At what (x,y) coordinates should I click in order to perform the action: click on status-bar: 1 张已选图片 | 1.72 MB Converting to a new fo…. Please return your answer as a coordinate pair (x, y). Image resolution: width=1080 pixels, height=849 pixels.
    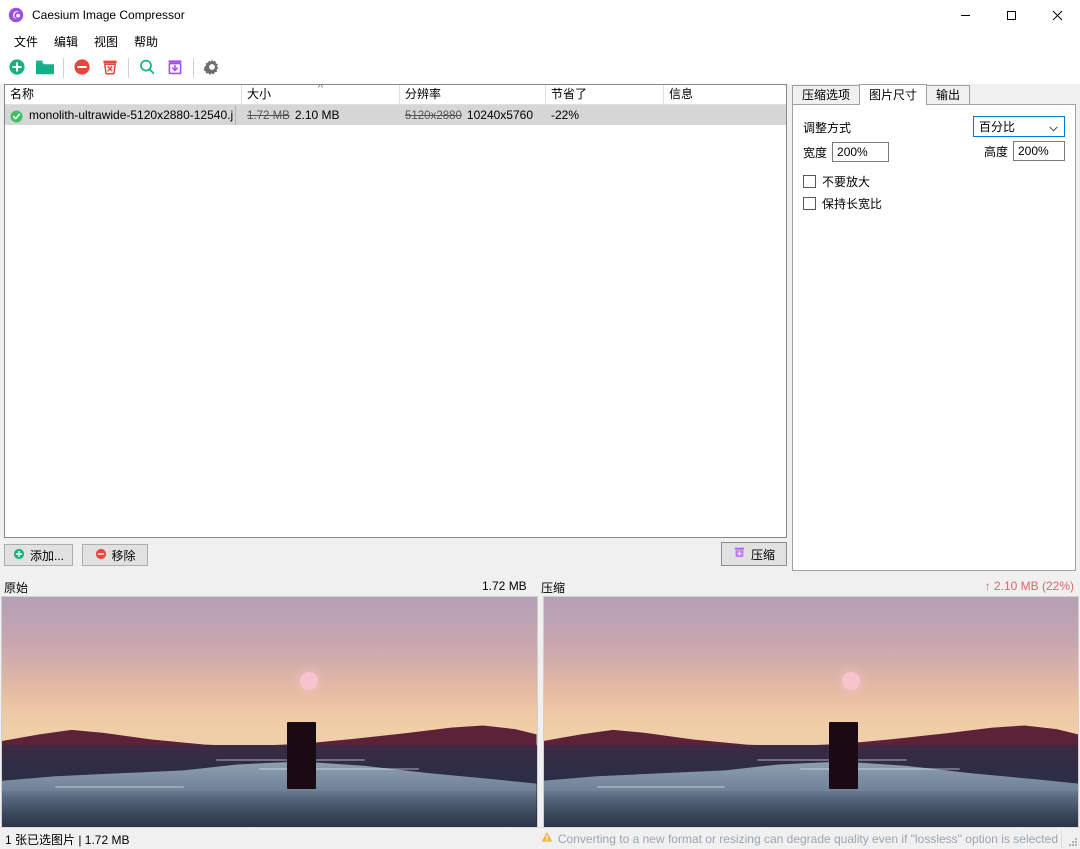
    Looking at the image, I should click on (540, 838).